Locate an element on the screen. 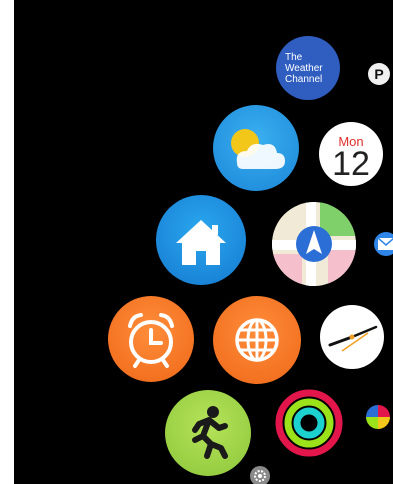 Image resolution: width=393 pixels, height=484 pixels. activity-app is located at coordinates (309, 423).